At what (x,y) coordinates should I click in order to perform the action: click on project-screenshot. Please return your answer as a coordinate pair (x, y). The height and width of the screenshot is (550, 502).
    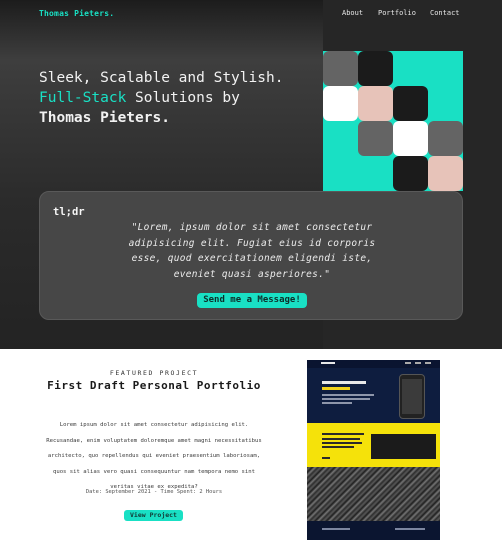
    Looking at the image, I should click on (373, 450).